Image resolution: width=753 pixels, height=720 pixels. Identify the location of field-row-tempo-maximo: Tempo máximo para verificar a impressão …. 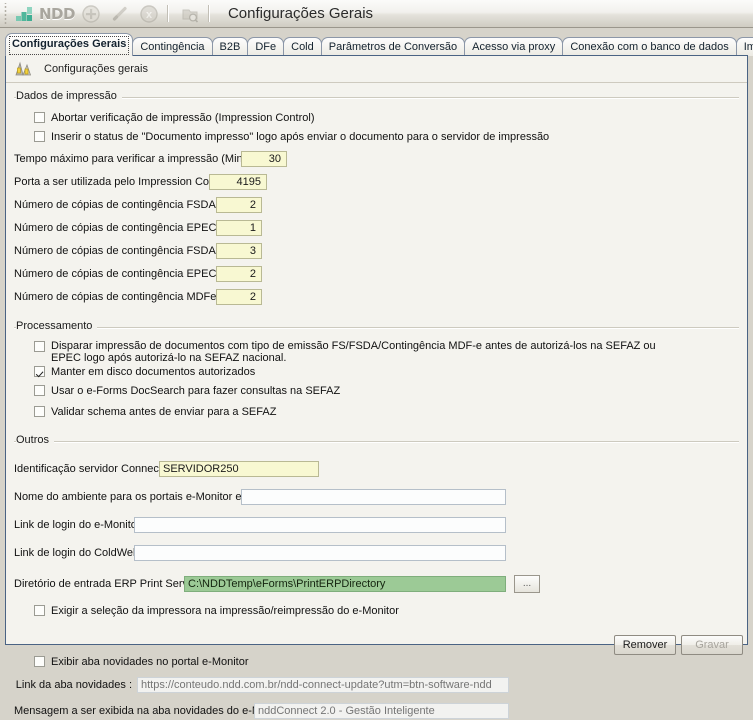
(376, 158).